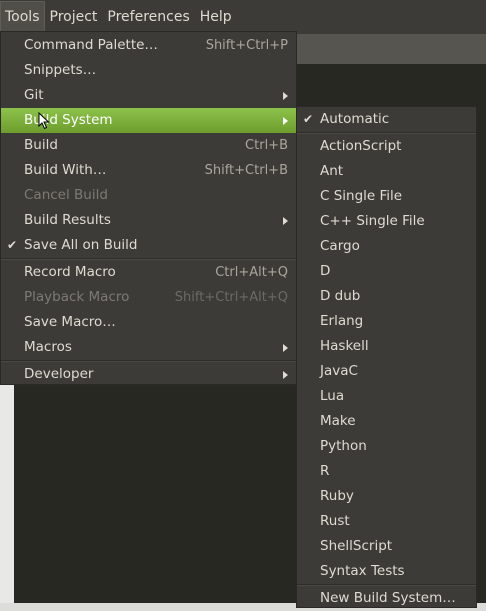 This screenshot has height=611, width=486. Describe the element at coordinates (332, 171) in the screenshot. I see `menu-item-label: Ant` at that location.